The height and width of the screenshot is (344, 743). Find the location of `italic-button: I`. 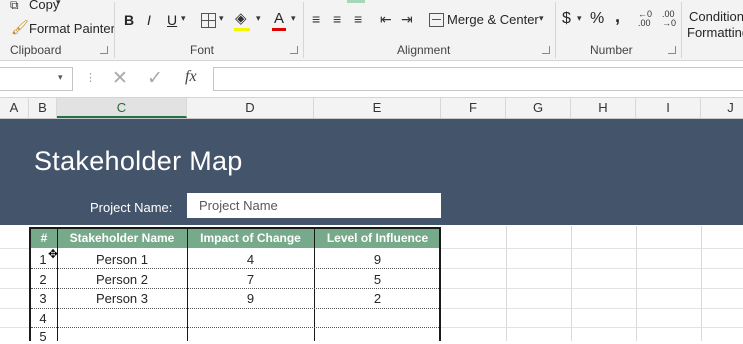

italic-button: I is located at coordinates (149, 20).